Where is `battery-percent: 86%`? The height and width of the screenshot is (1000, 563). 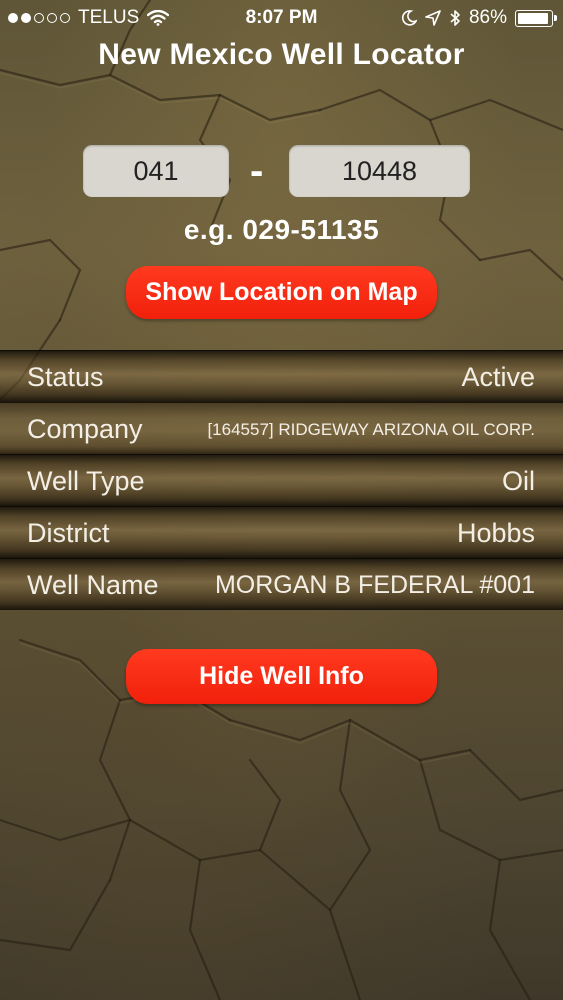
battery-percent: 86% is located at coordinates (487, 17).